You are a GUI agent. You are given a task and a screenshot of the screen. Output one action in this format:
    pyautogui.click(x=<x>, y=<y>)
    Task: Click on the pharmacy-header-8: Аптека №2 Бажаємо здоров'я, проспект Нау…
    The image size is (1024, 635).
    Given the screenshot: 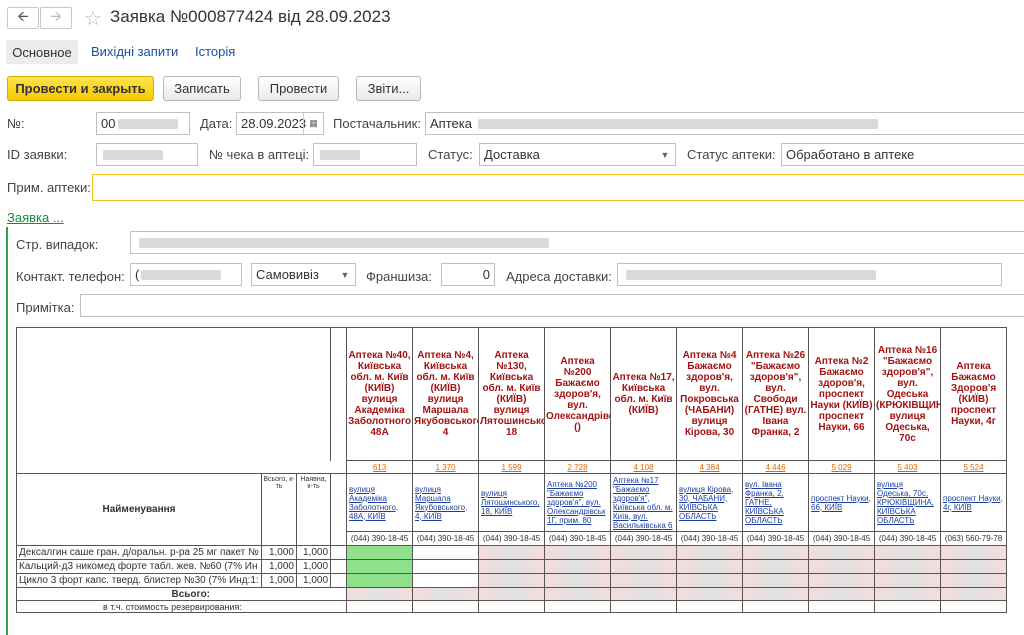 What is the action you would take?
    pyautogui.click(x=842, y=394)
    